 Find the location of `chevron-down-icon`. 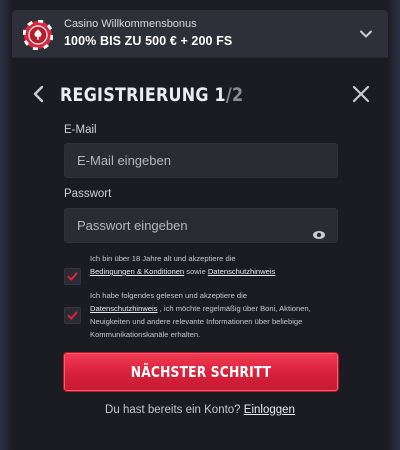

chevron-down-icon is located at coordinates (366, 34).